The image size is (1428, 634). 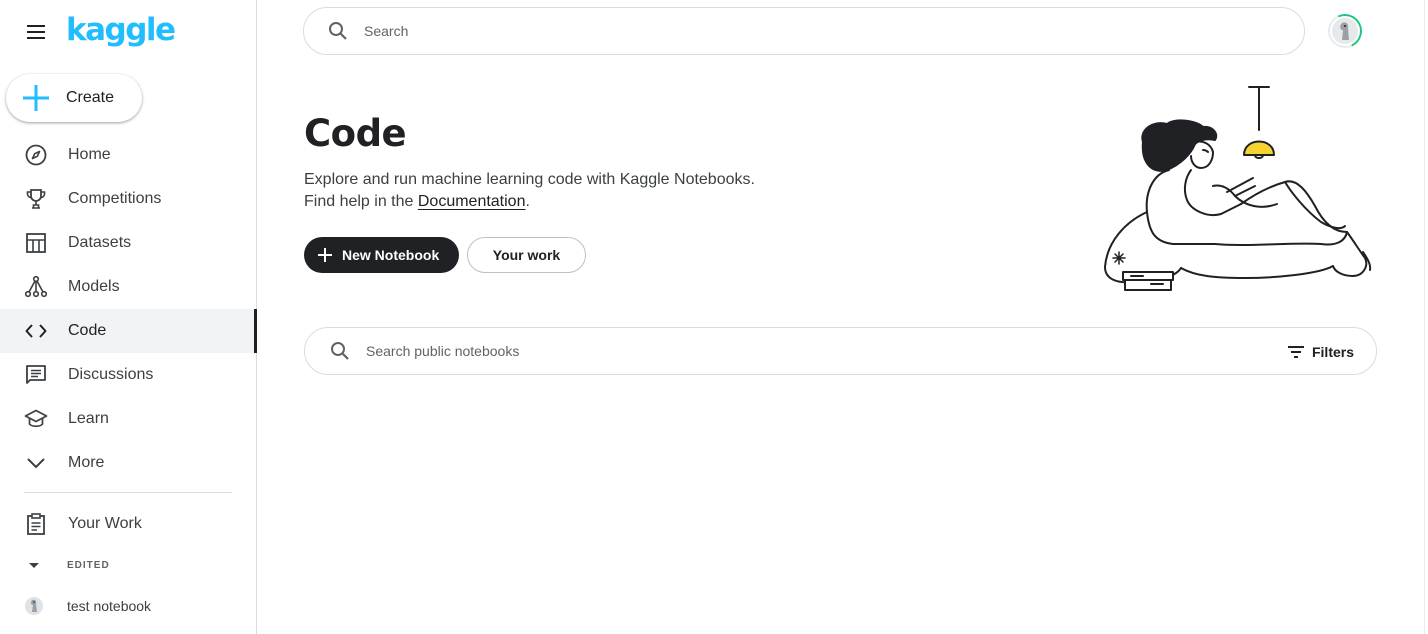 I want to click on new-notebook-label: New Notebook, so click(x=391, y=255).